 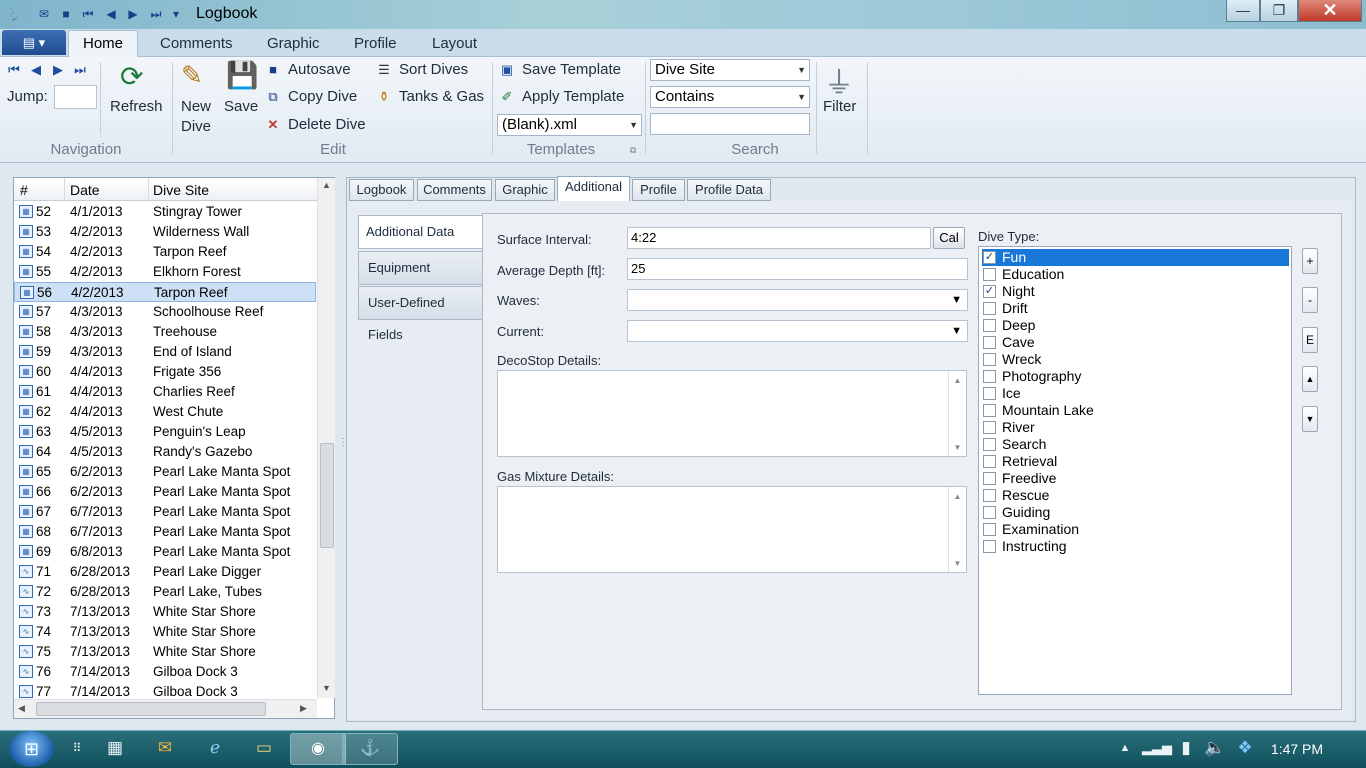 I want to click on table-row: ▦ 57 4/3/2013 Schoolhouse Reef, so click(x=165, y=312).